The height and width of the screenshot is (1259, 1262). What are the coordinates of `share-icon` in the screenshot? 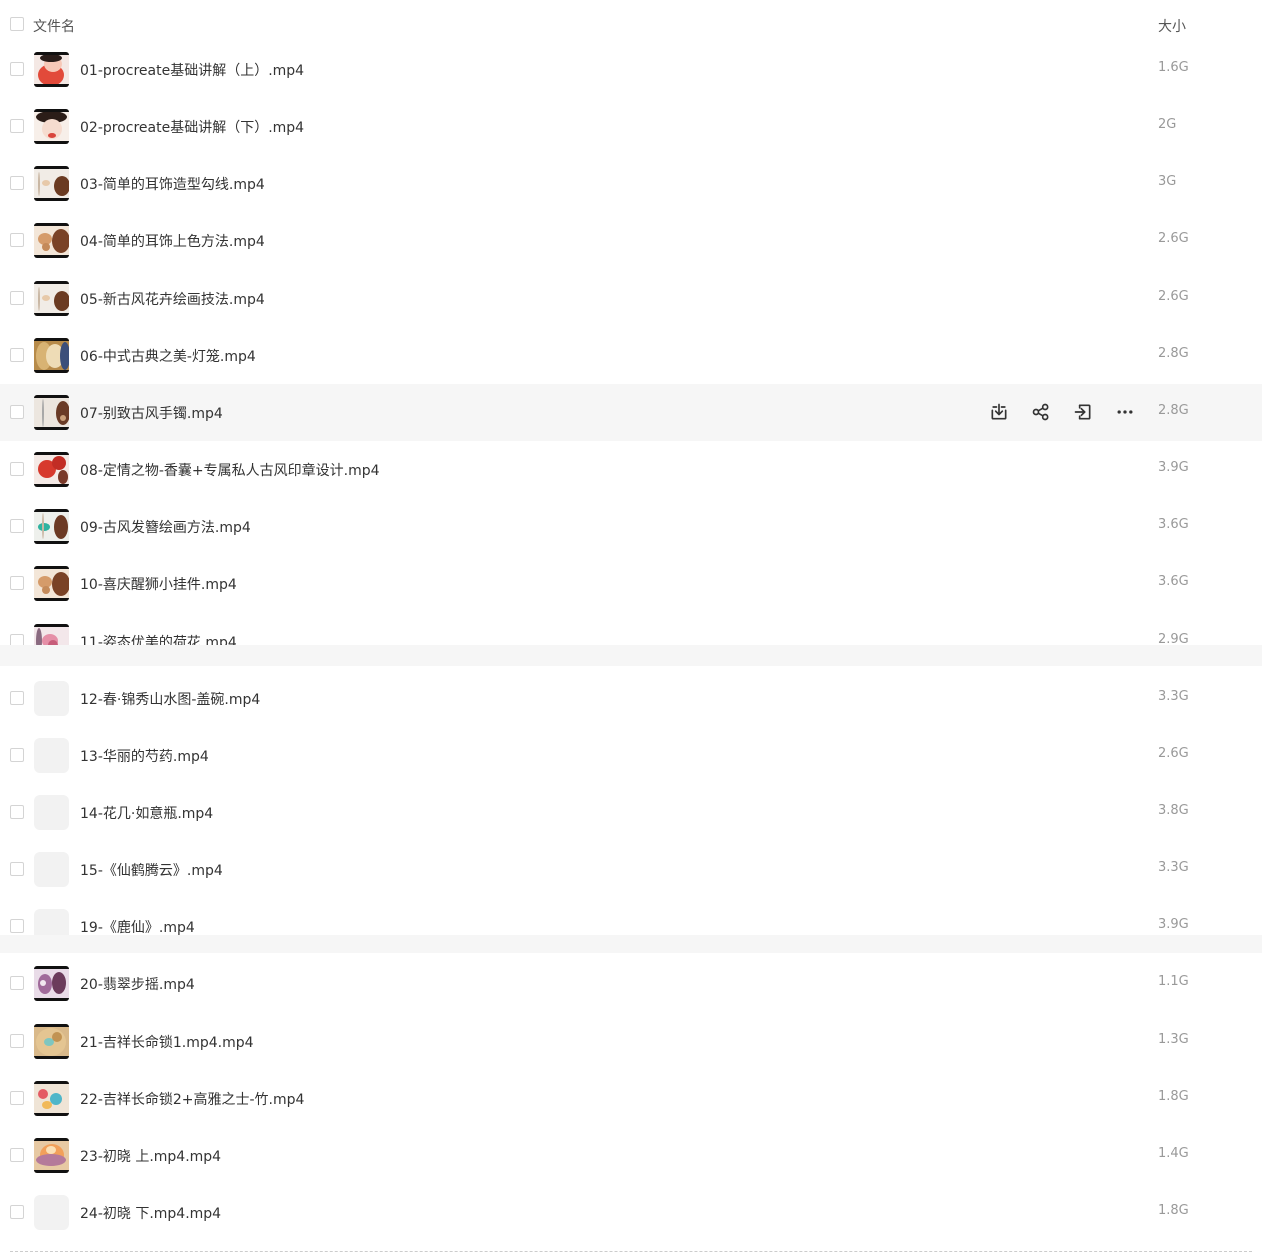 It's located at (1041, 412).